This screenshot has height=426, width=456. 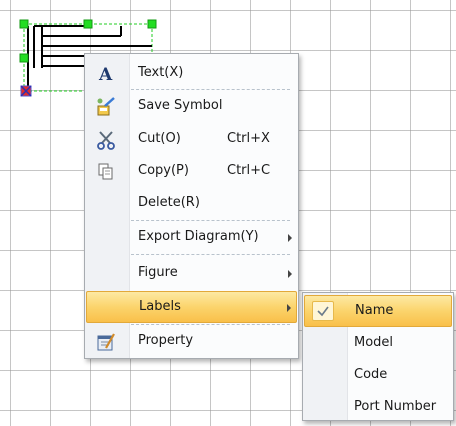 I want to click on svg-text: A, so click(x=105, y=74).